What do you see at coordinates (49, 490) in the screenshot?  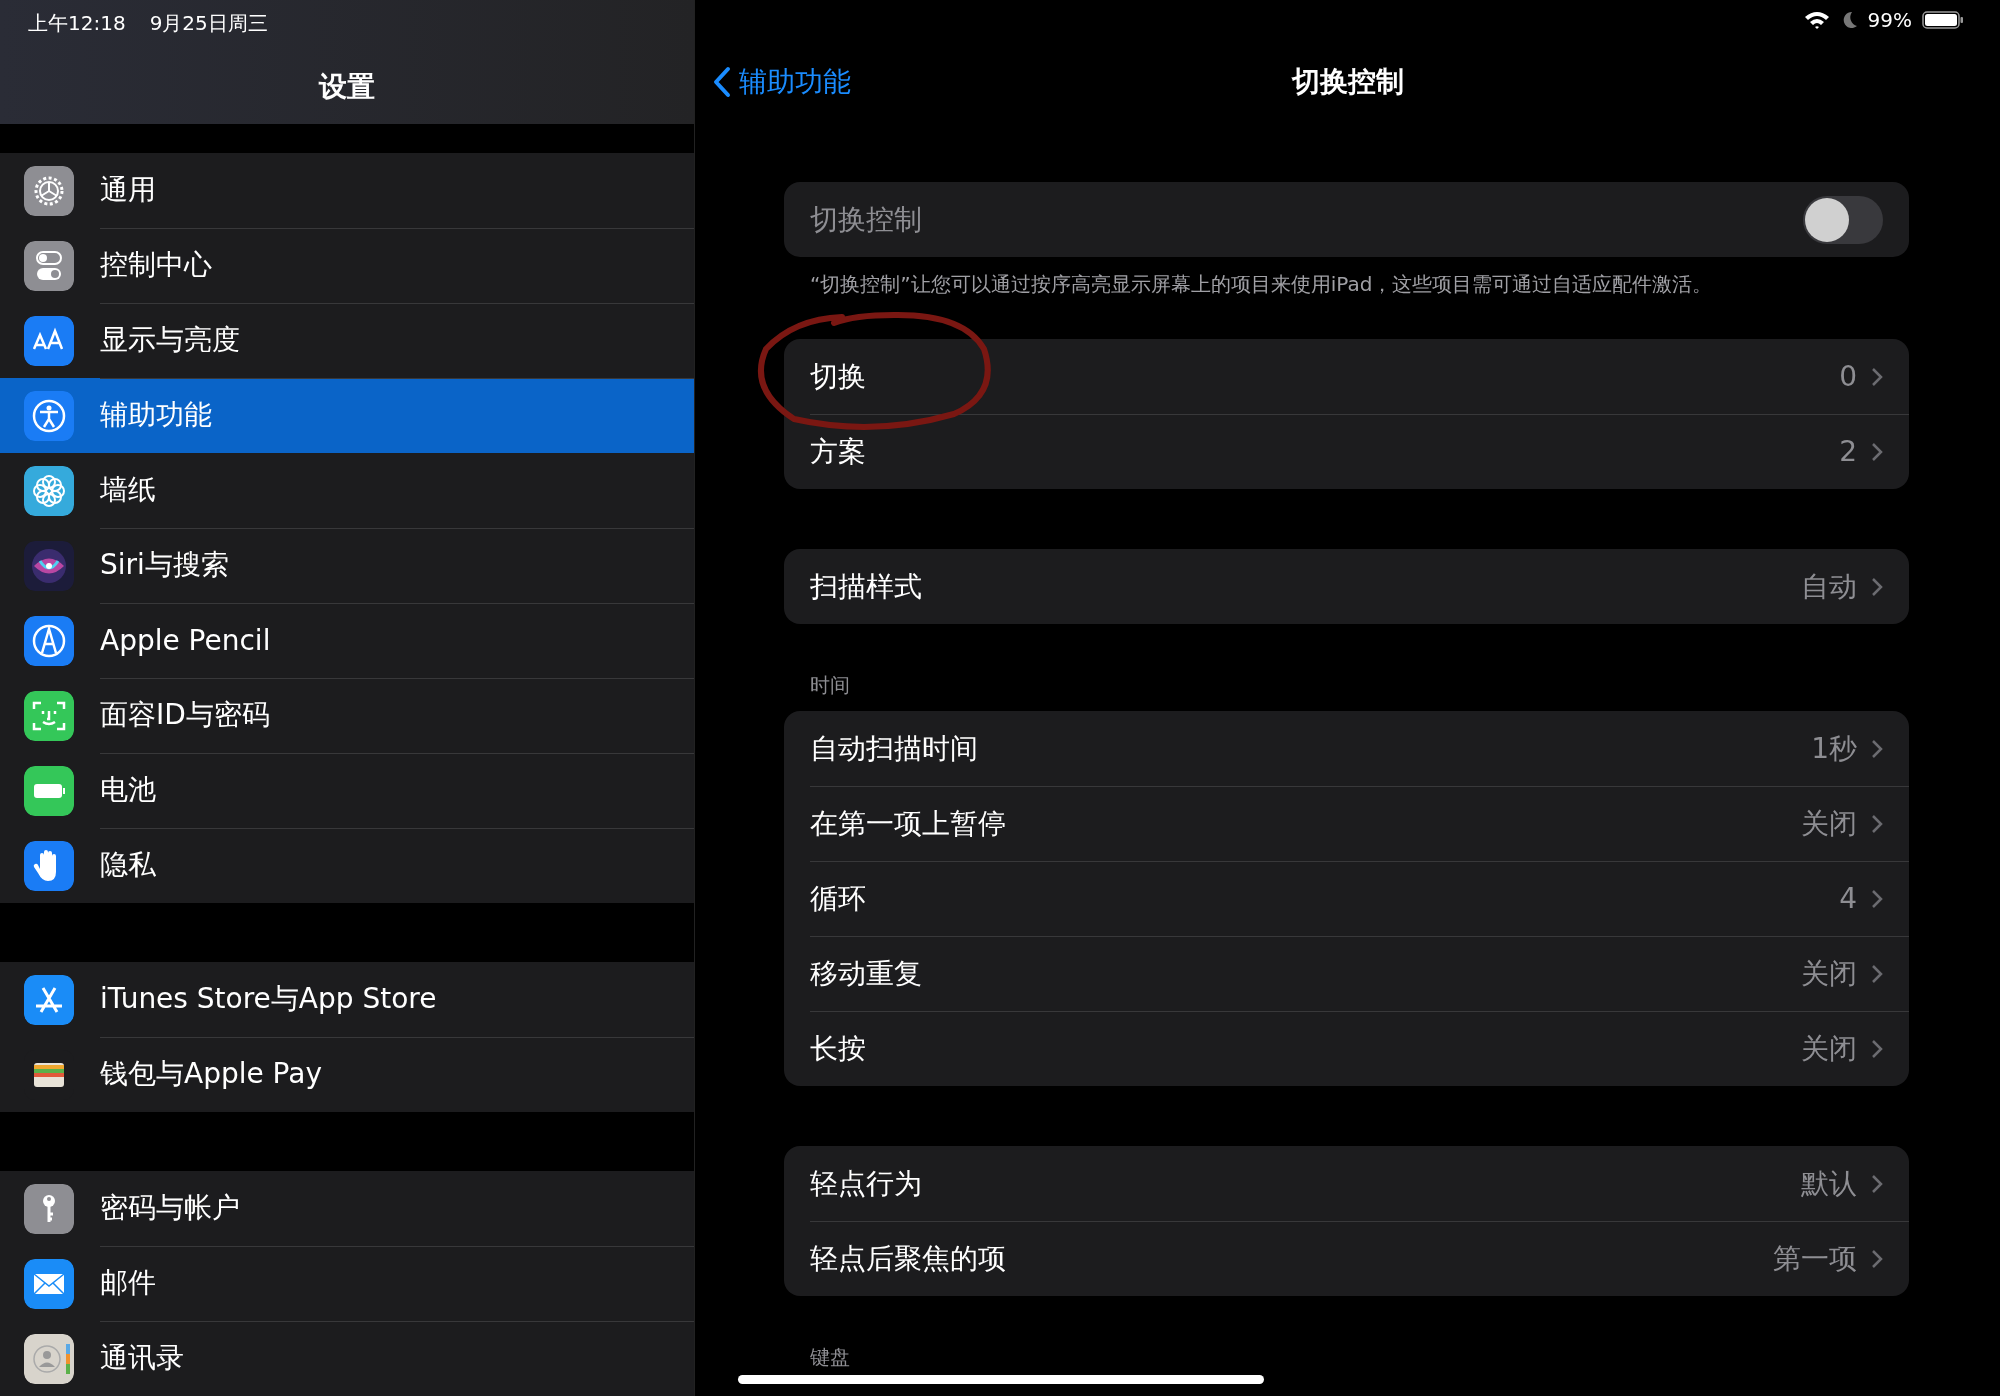 I see `flower-icon` at bounding box center [49, 490].